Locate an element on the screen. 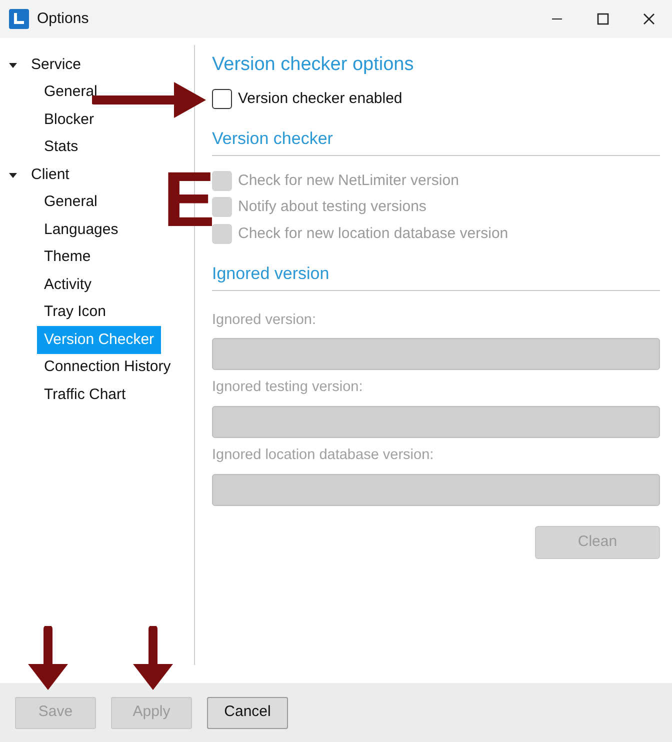 The image size is (672, 742). checkbox is located at coordinates (222, 98).